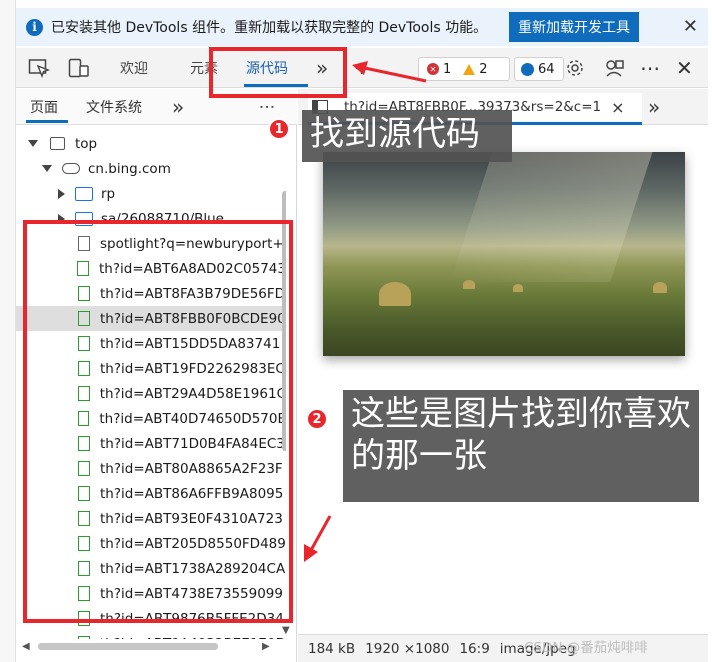 The height and width of the screenshot is (662, 712). I want to click on more-editor-tabs-icon: », so click(654, 107).